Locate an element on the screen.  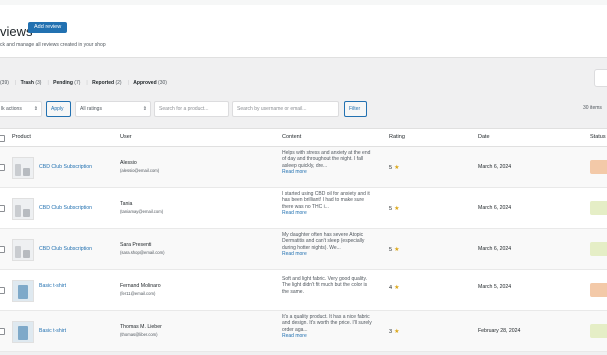
column-user: User is located at coordinates (126, 137).